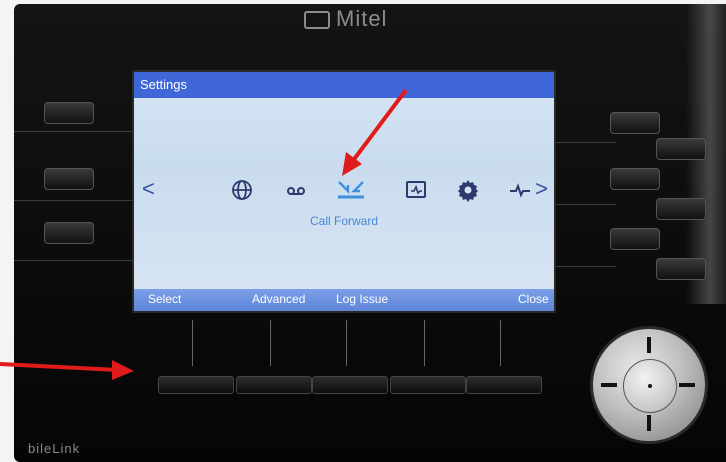 Image resolution: width=726 pixels, height=462 pixels. I want to click on globe-icon, so click(242, 190).